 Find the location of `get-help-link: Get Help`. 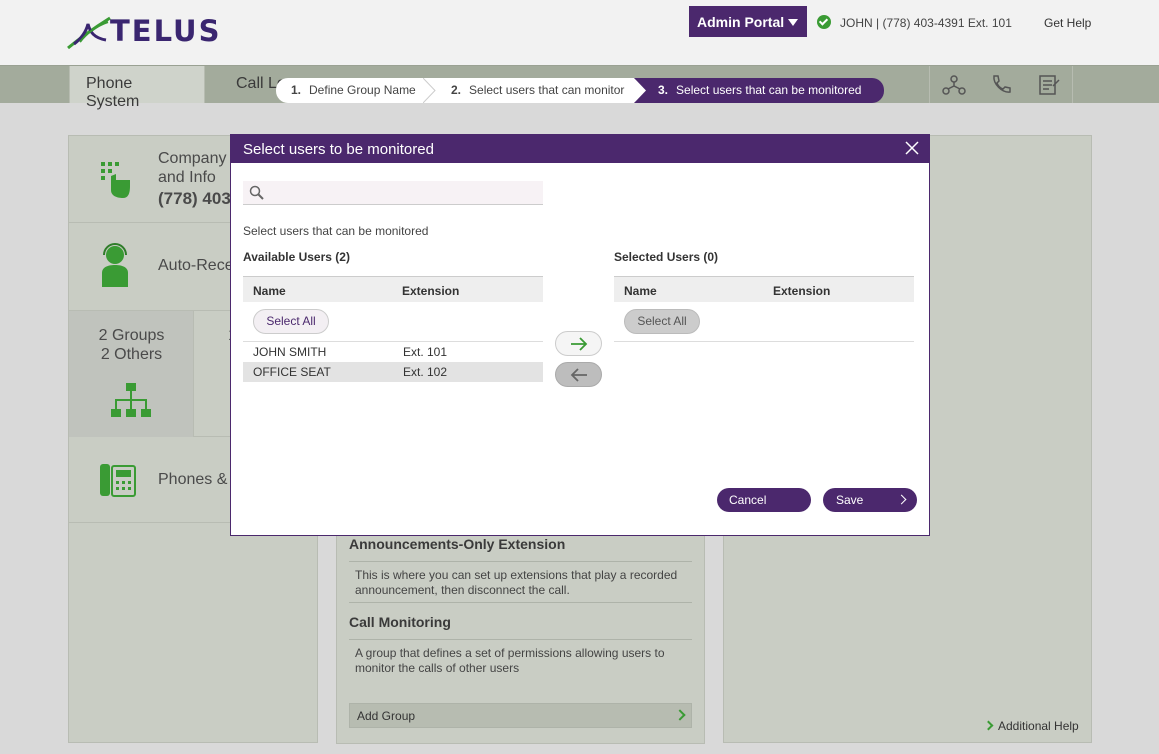

get-help-link: Get Help is located at coordinates (1067, 23).